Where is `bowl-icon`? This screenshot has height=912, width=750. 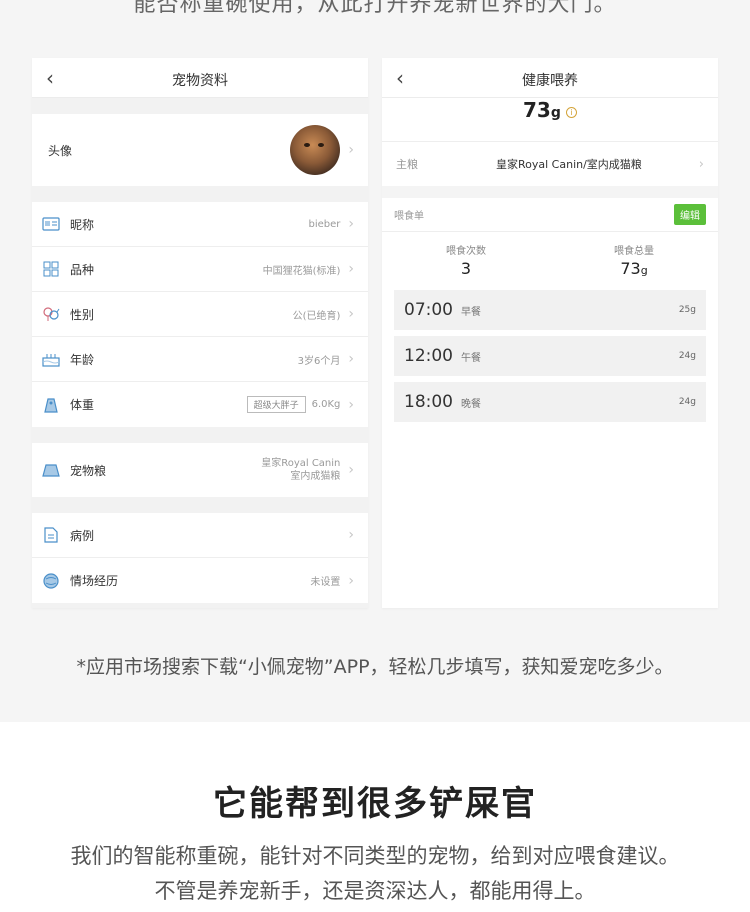
bowl-icon is located at coordinates (51, 470).